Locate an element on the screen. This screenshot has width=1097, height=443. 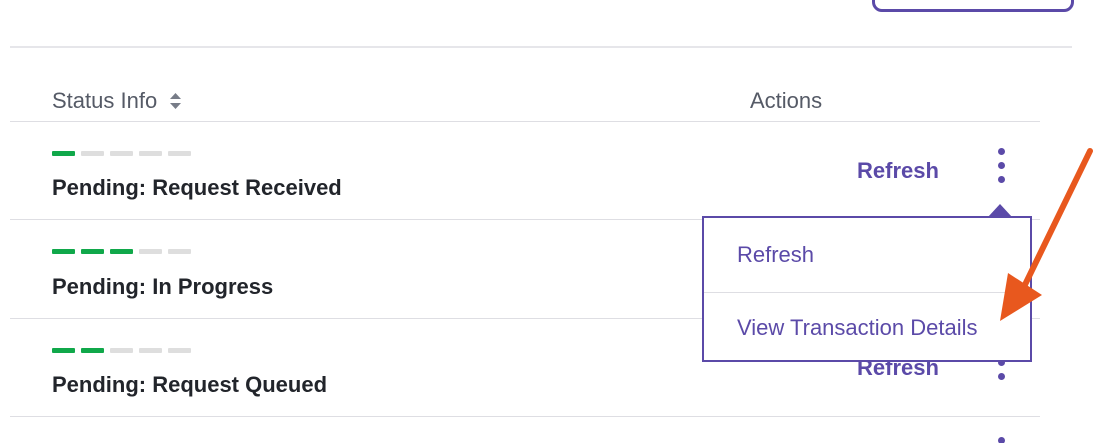
refresh-button: Refresh is located at coordinates (898, 171).